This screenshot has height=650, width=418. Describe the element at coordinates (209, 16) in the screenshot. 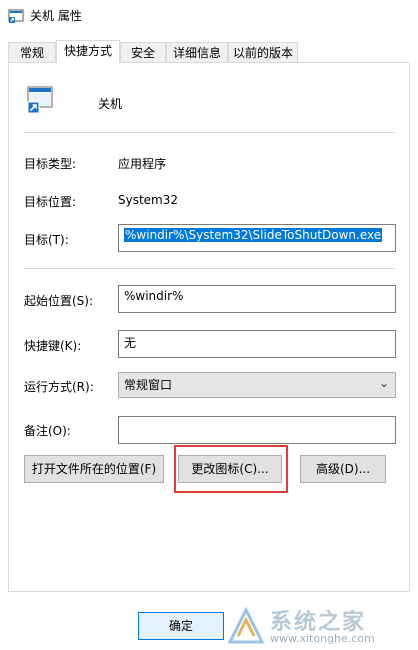

I see `title-bar: 关机 属性` at that location.